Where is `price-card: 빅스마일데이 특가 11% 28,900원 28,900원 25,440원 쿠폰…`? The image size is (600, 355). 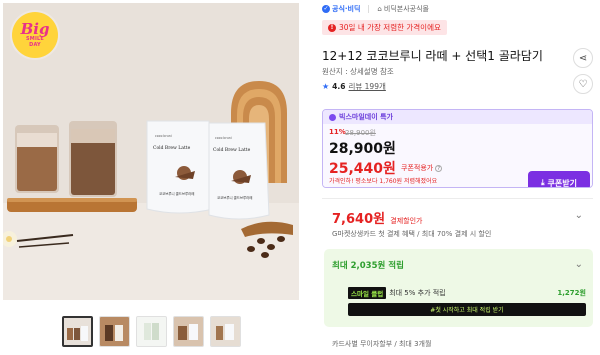
price-card: 빅스마일데이 특가 11% 28,900원 28,900원 25,440원 쿠폰… is located at coordinates (457, 148).